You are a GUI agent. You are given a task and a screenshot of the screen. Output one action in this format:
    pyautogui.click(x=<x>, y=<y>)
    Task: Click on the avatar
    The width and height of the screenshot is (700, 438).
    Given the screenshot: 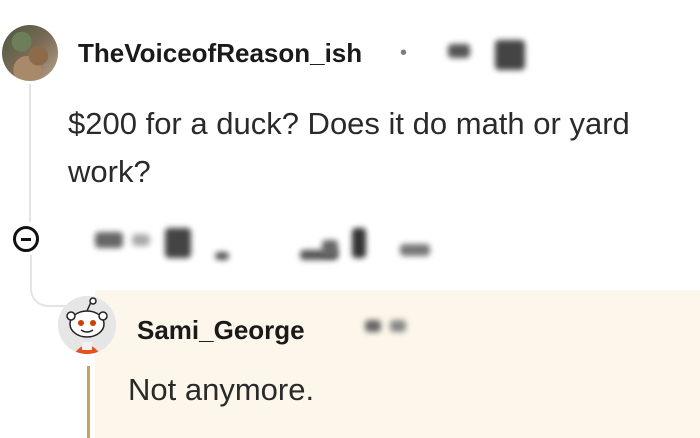 What is the action you would take?
    pyautogui.click(x=30, y=53)
    